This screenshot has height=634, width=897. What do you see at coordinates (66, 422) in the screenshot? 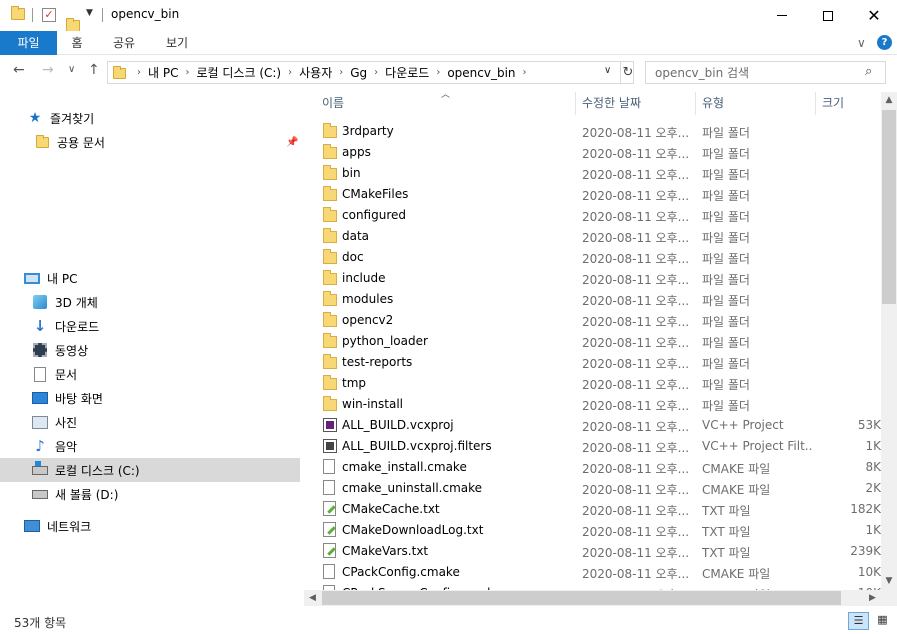
I see `nav-item-label: 사진` at bounding box center [66, 422].